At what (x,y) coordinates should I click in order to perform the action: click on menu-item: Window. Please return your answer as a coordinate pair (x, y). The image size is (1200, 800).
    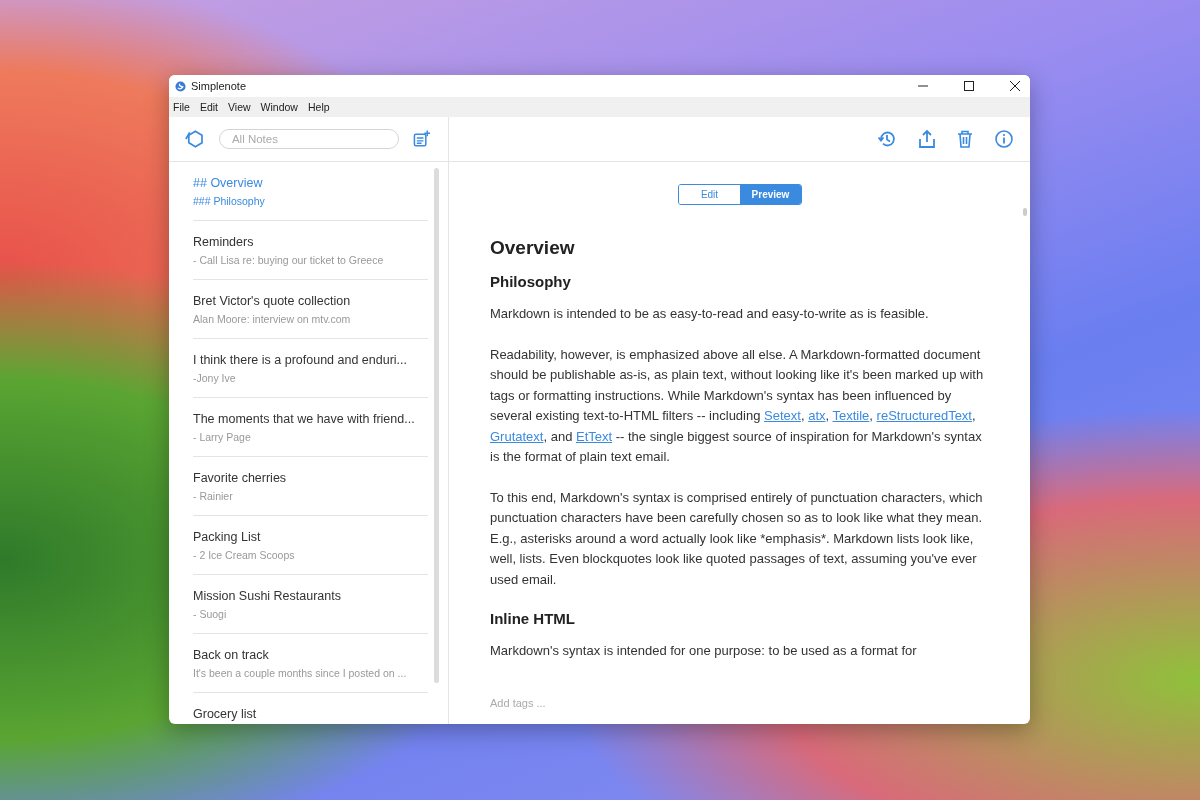
    Looking at the image, I should click on (279, 107).